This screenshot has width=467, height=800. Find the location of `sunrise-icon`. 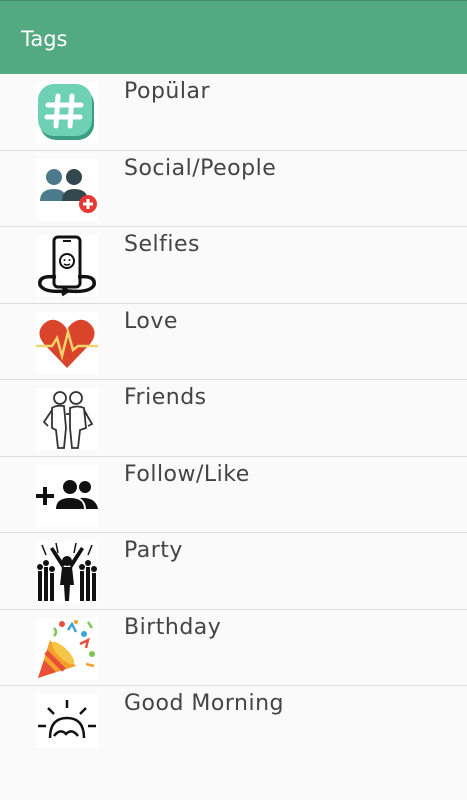

sunrise-icon is located at coordinates (67, 721).